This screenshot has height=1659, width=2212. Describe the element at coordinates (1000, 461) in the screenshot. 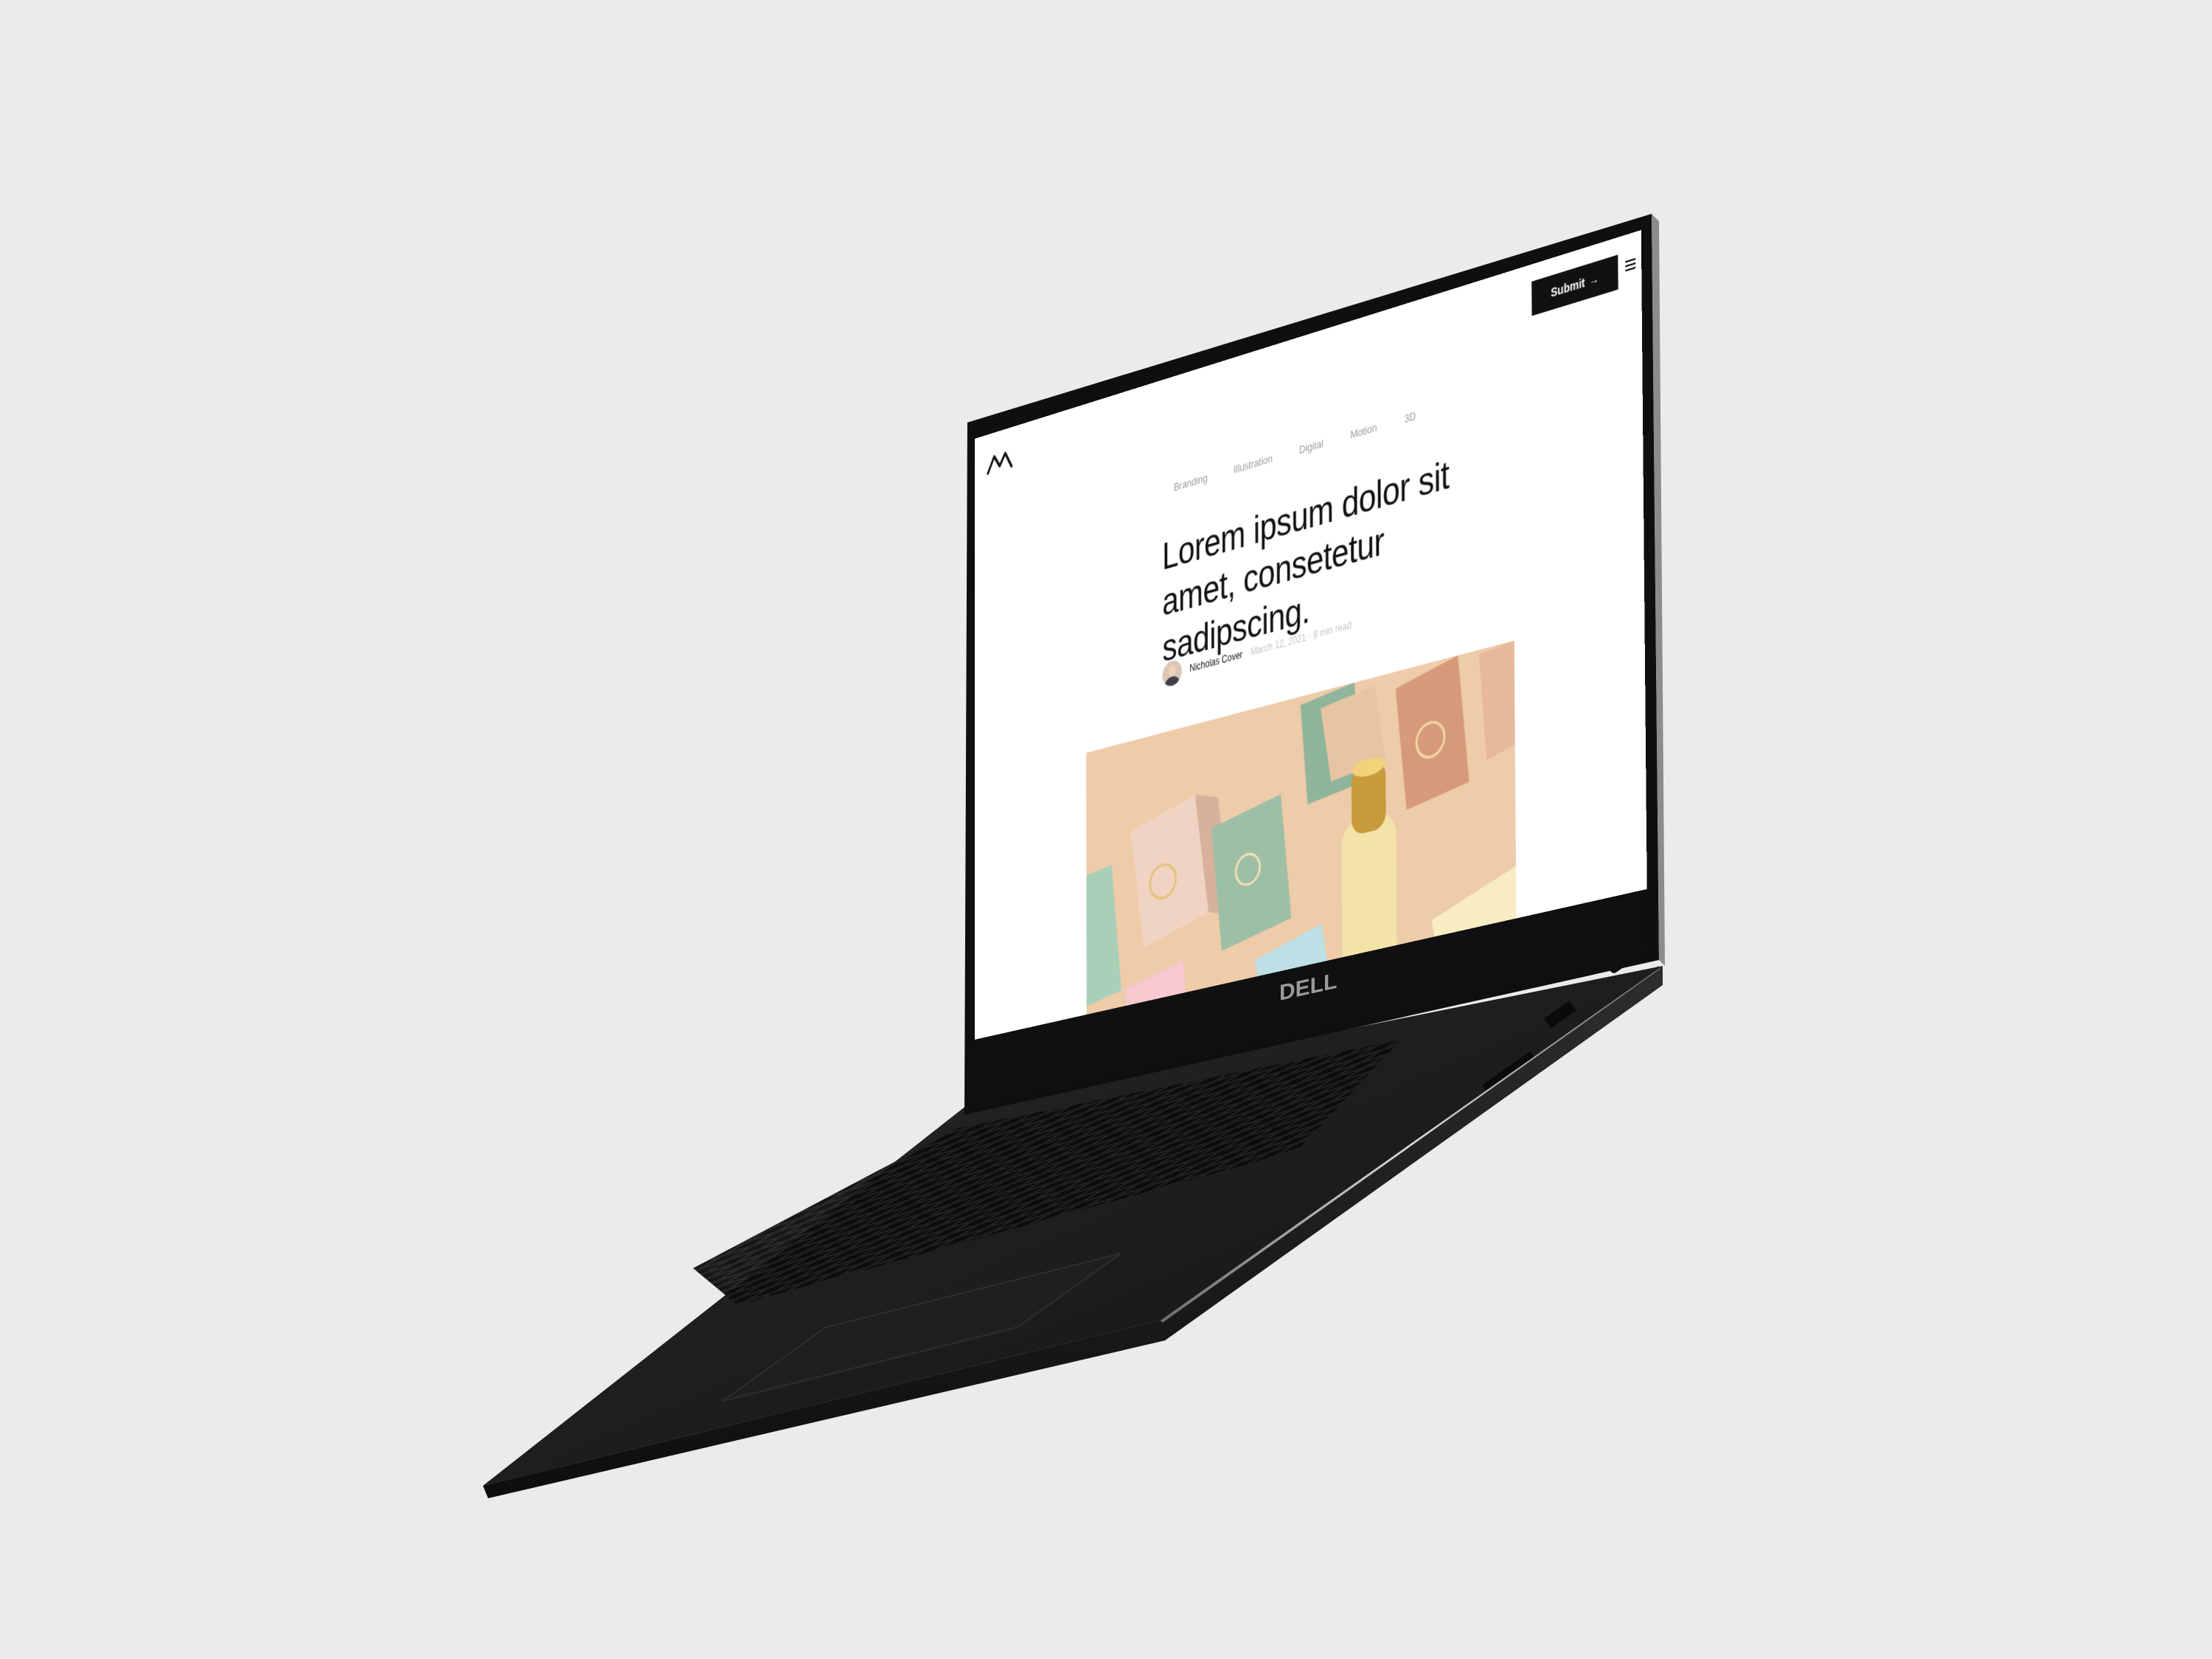

I see `brand-logo-icon` at that location.